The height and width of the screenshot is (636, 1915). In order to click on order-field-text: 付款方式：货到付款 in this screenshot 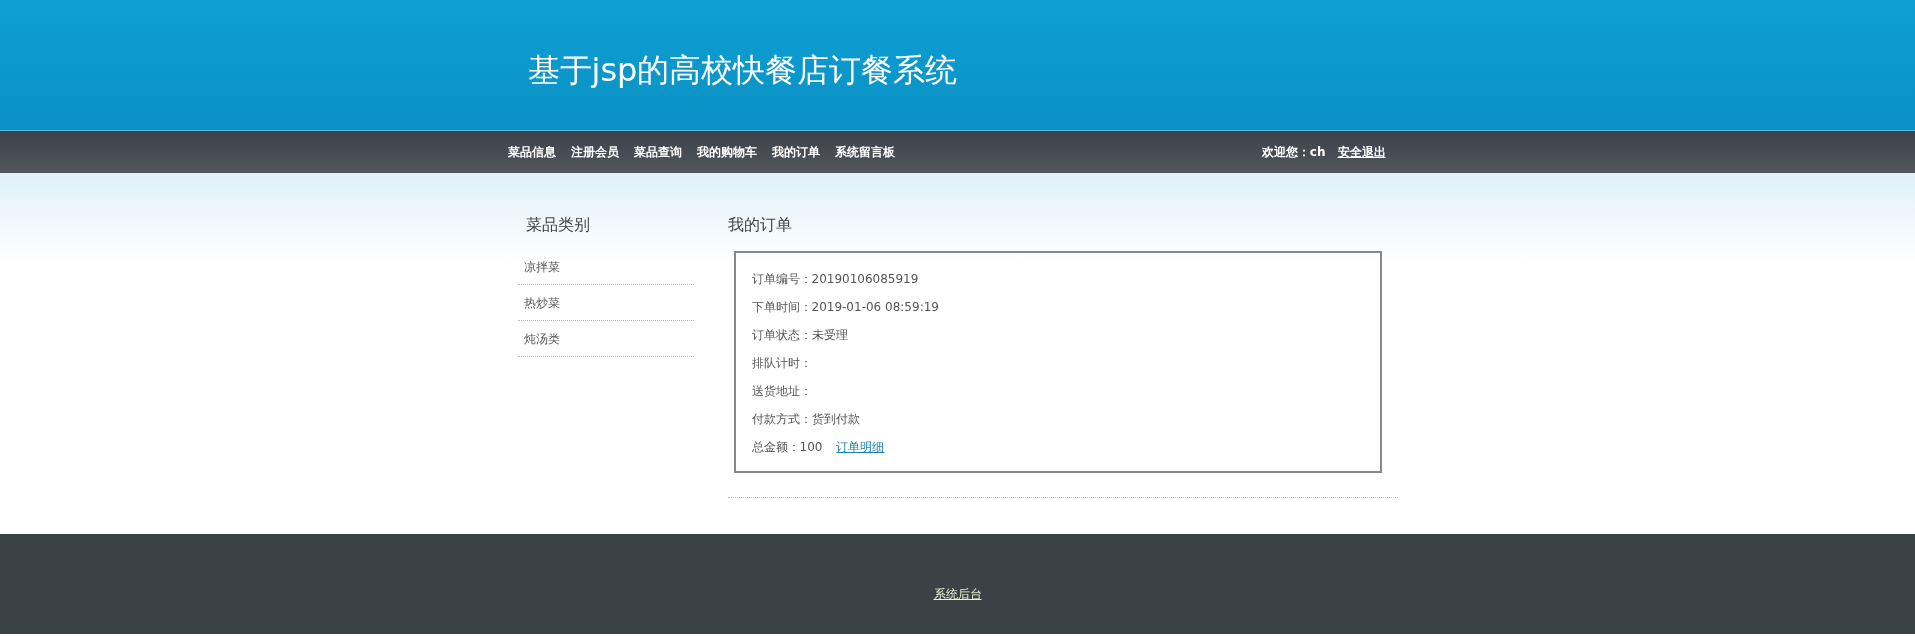, I will do `click(805, 419)`.